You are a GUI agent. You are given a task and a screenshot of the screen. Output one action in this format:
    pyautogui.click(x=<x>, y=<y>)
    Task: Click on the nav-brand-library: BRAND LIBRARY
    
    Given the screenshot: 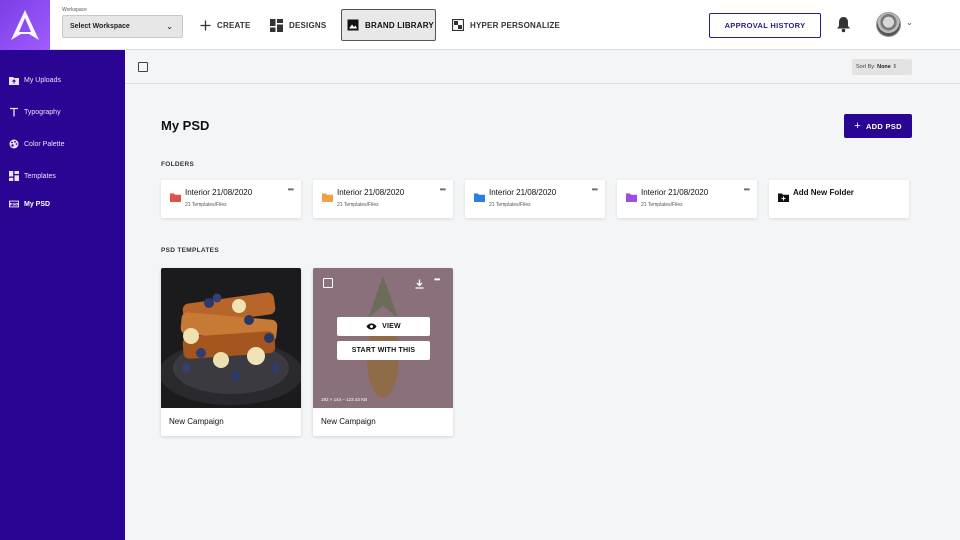 What is the action you would take?
    pyautogui.click(x=388, y=25)
    